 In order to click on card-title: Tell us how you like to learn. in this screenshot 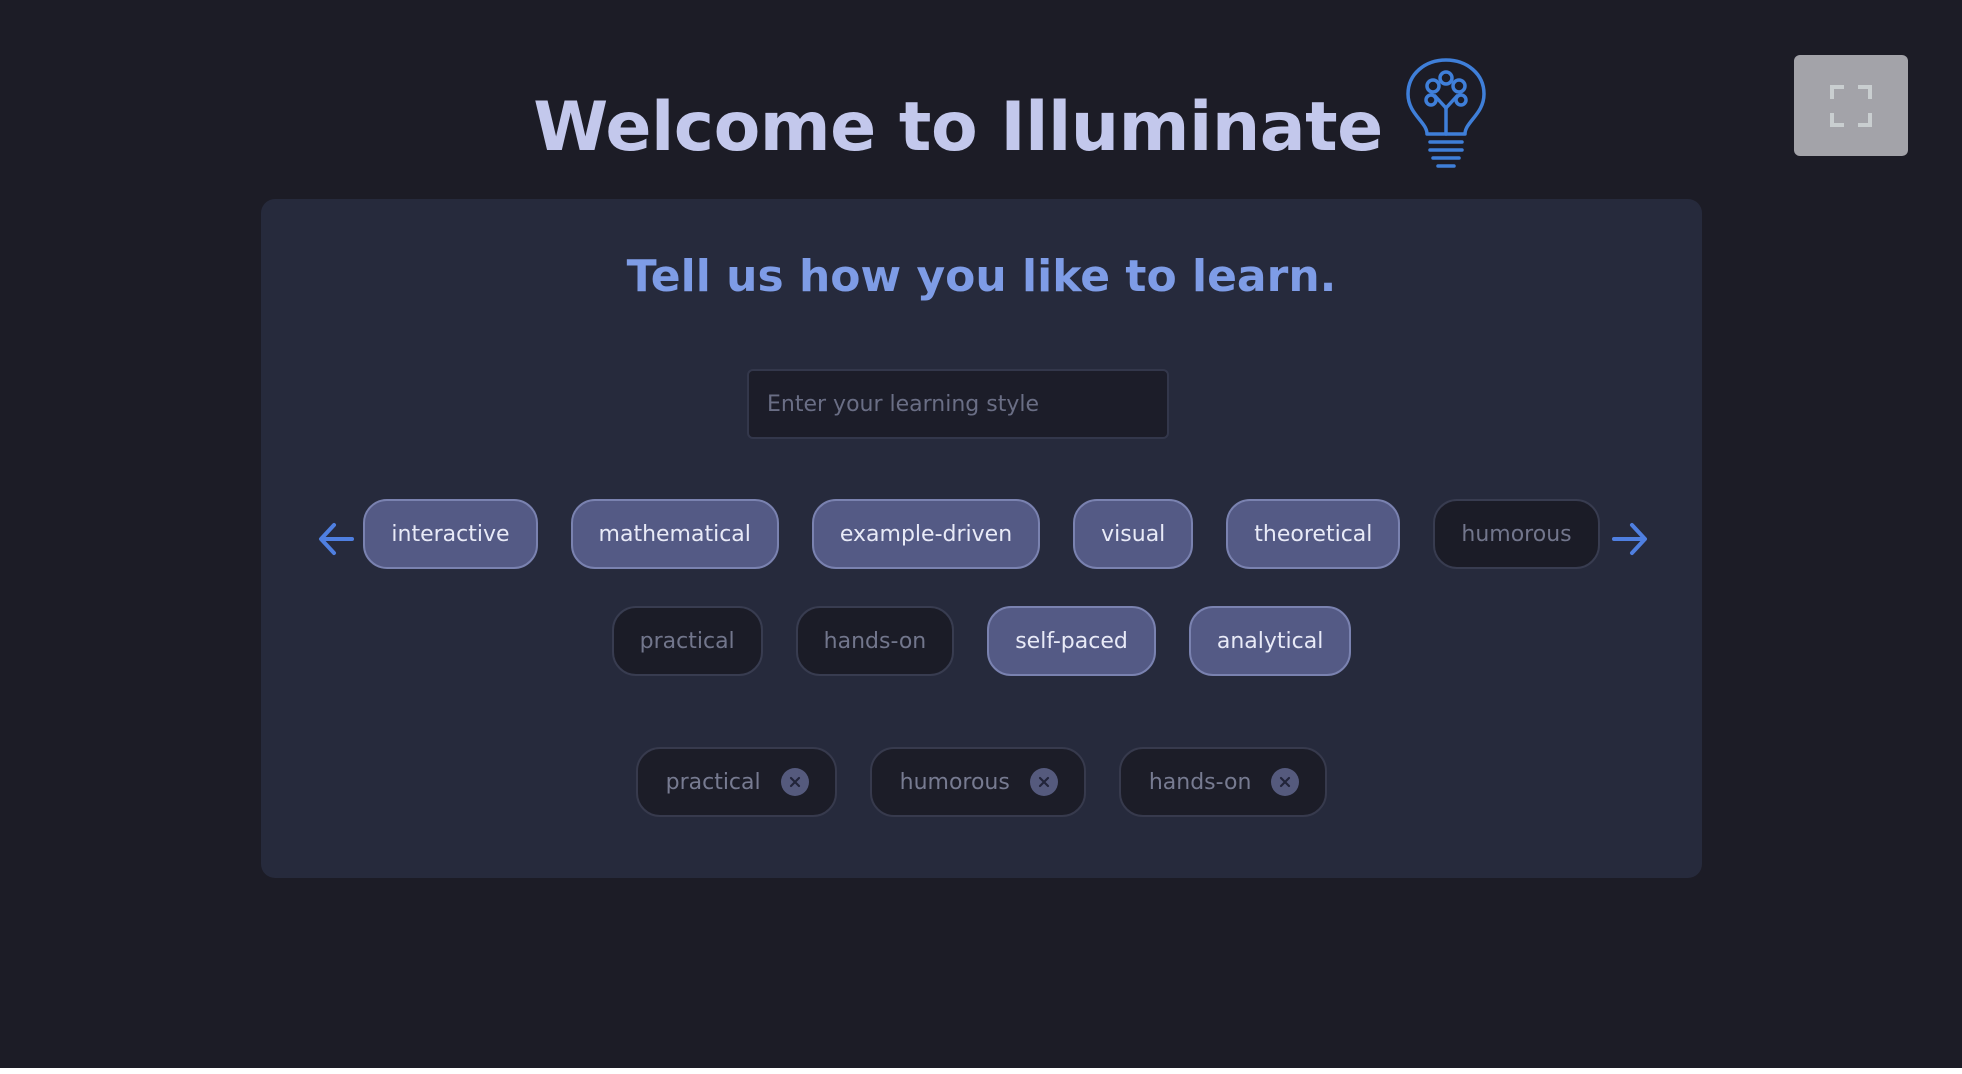, I will do `click(981, 276)`.